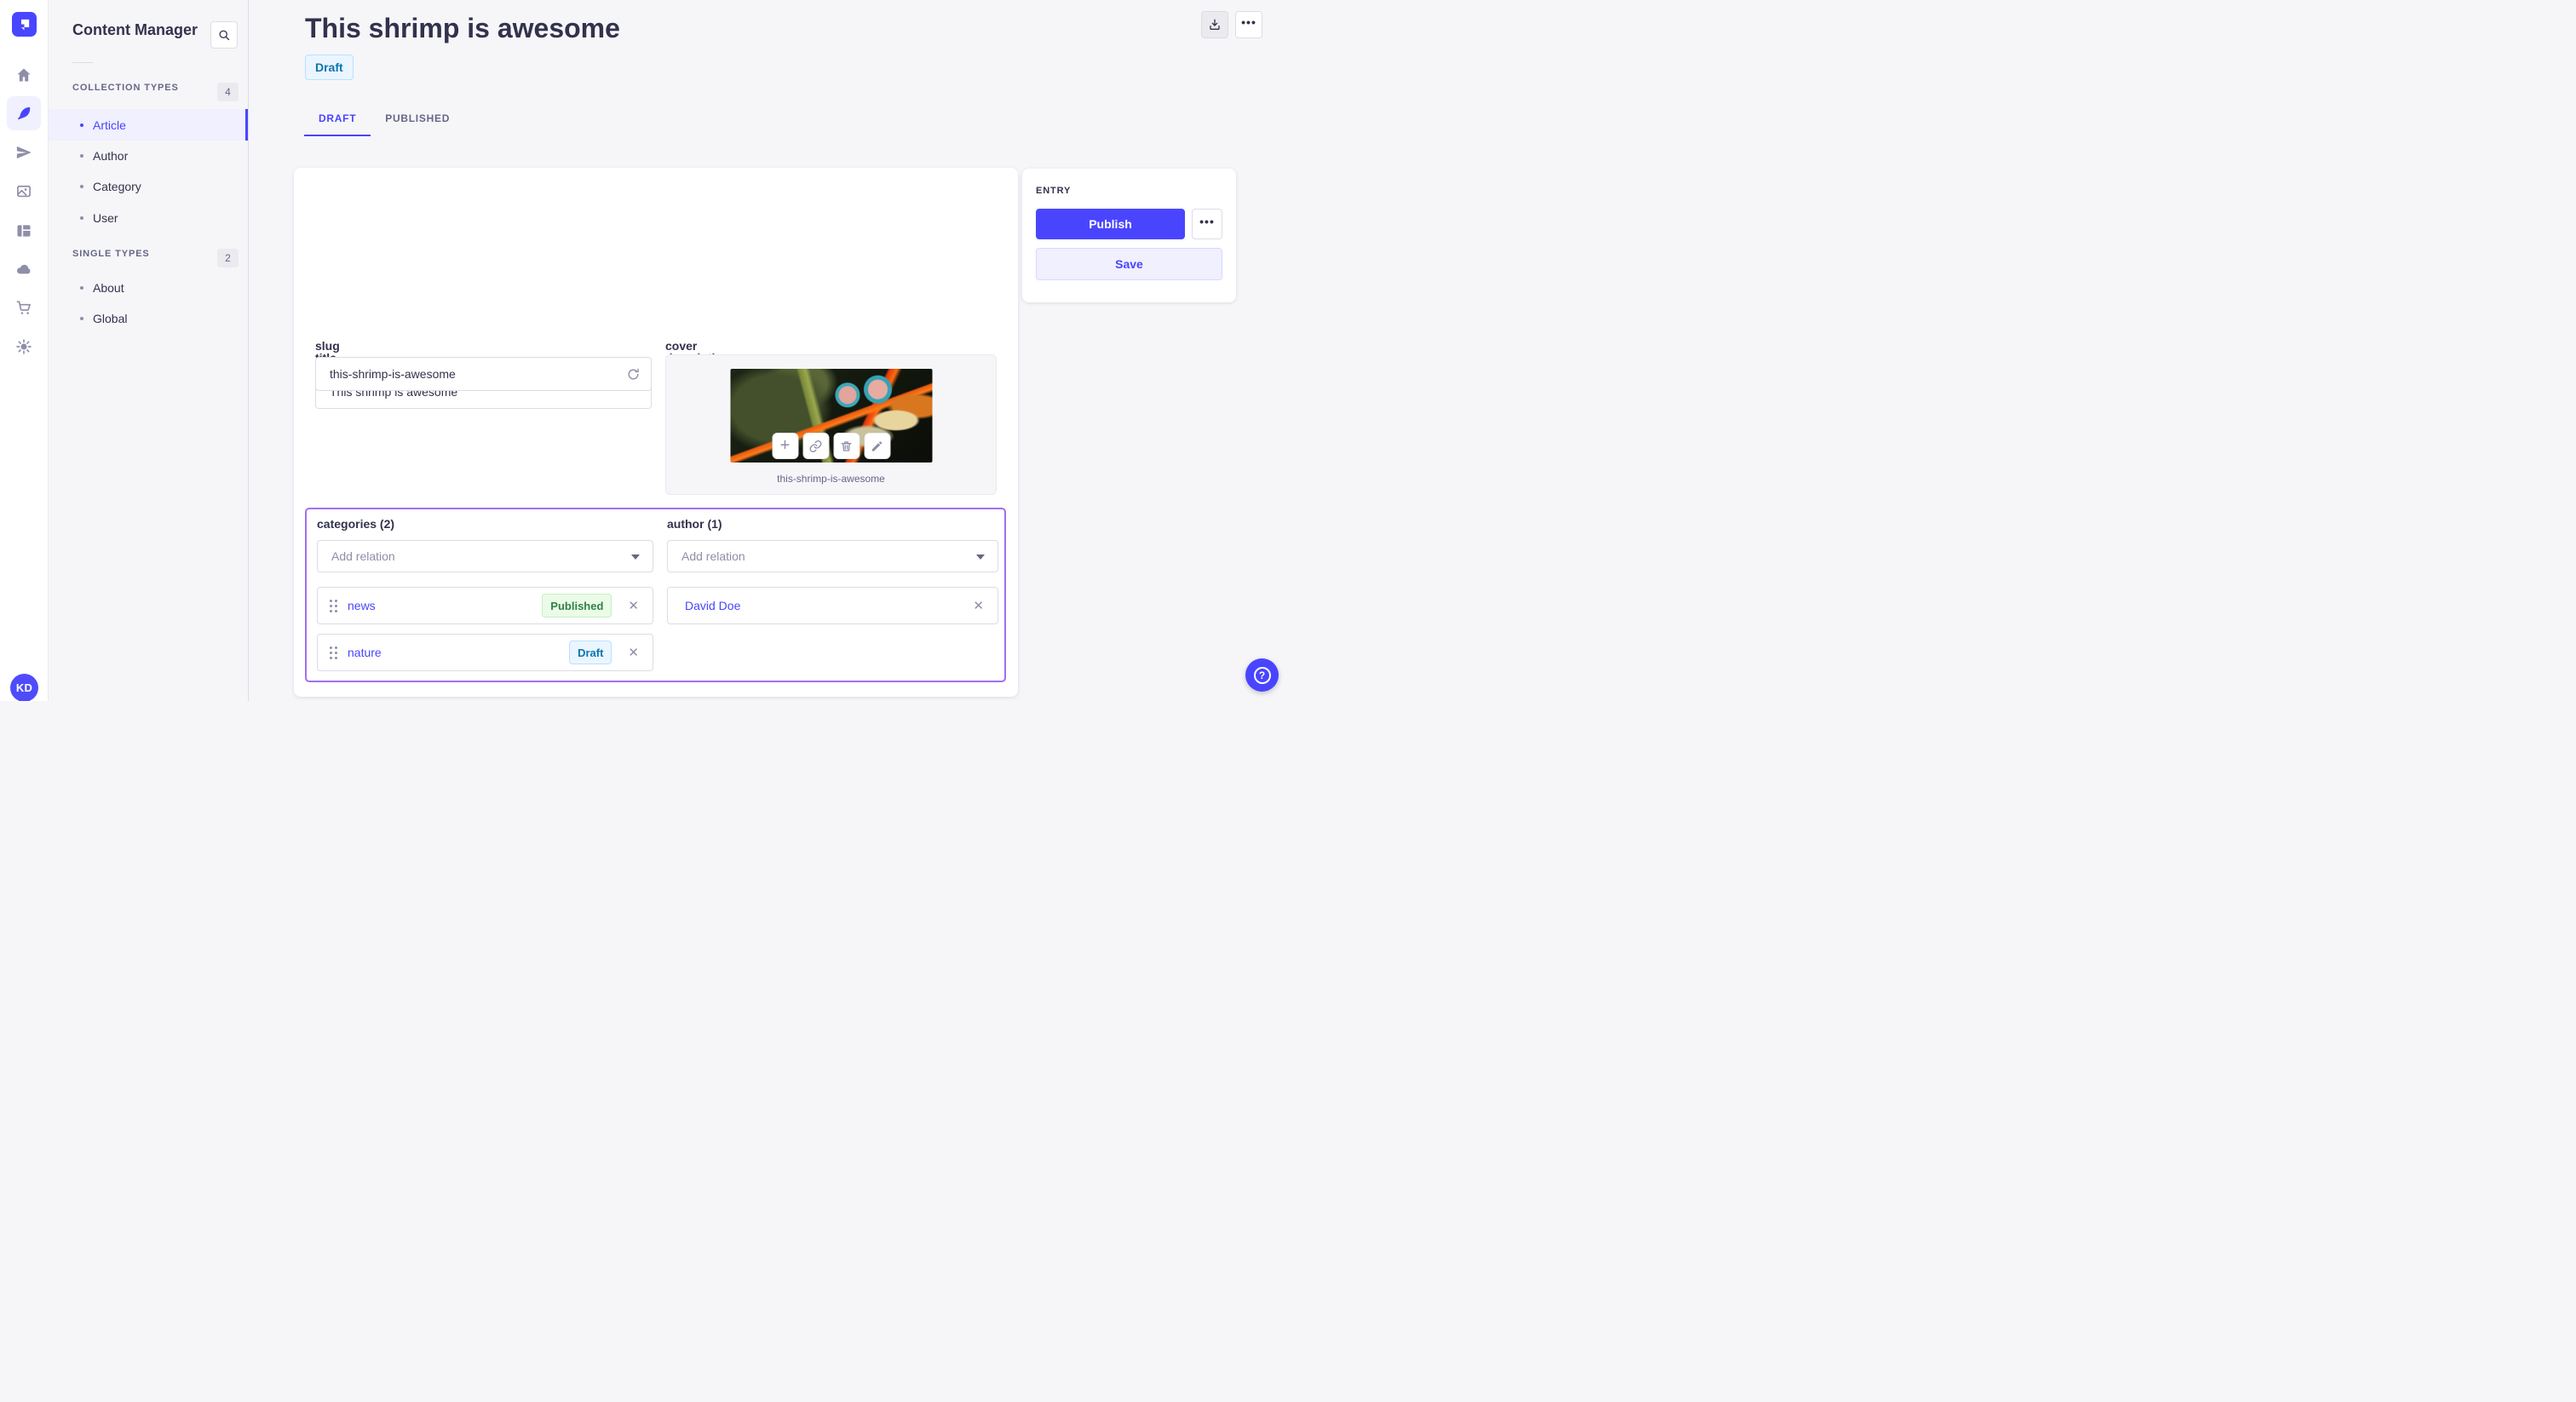  Describe the element at coordinates (633, 373) in the screenshot. I see `regenerate-slug-button` at that location.